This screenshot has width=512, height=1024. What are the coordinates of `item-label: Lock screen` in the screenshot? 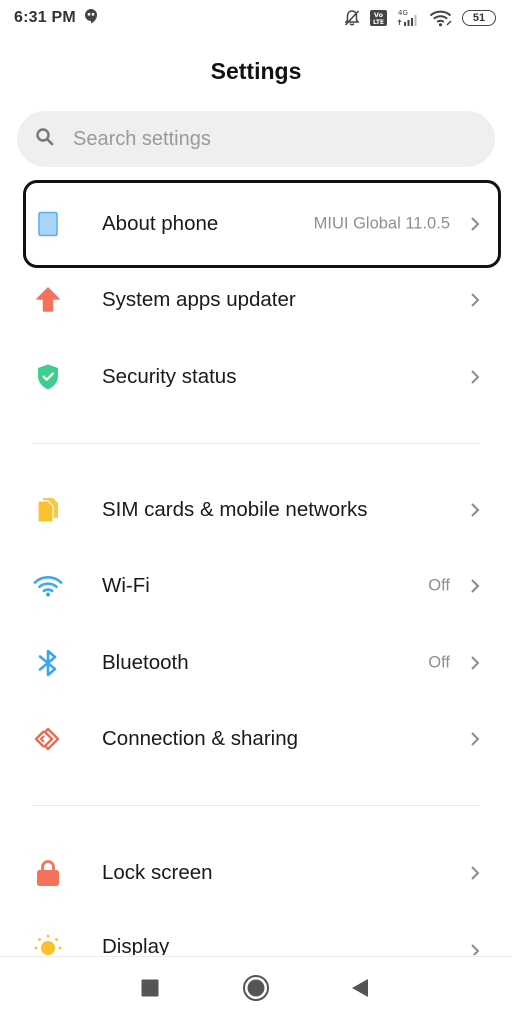 It's located at (157, 872).